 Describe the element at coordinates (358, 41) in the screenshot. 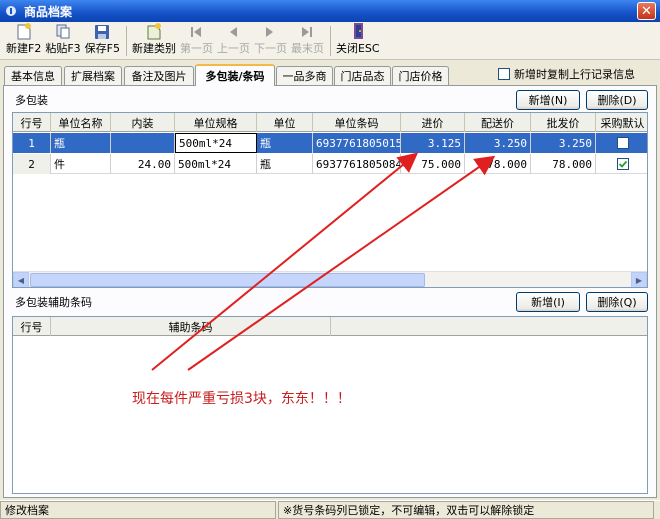

I see `close-button: 关闭ESC` at that location.